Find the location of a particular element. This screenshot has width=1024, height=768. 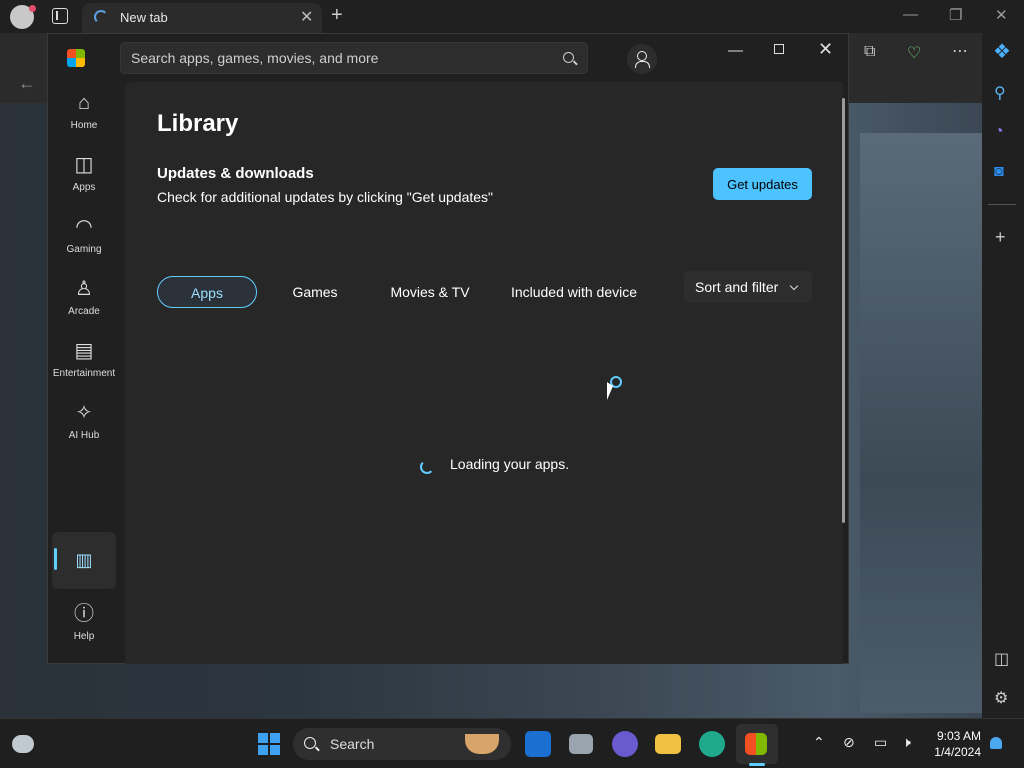

filter-games: Games is located at coordinates (315, 292).